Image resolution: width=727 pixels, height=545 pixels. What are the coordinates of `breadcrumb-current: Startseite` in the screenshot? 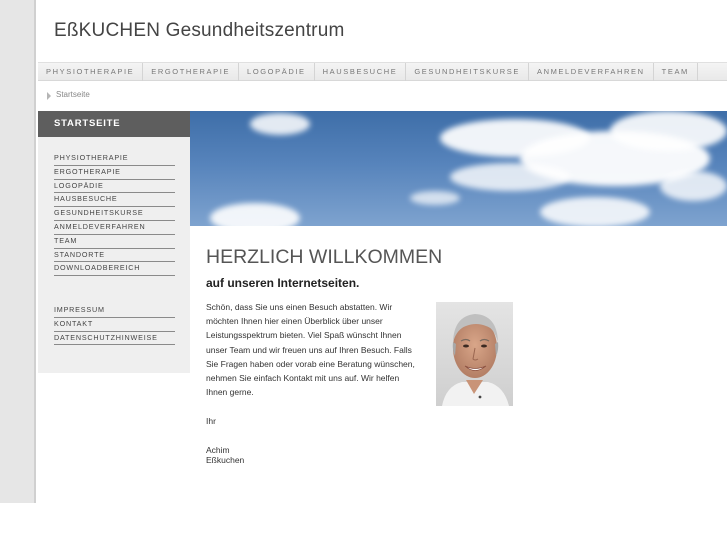 It's located at (73, 94).